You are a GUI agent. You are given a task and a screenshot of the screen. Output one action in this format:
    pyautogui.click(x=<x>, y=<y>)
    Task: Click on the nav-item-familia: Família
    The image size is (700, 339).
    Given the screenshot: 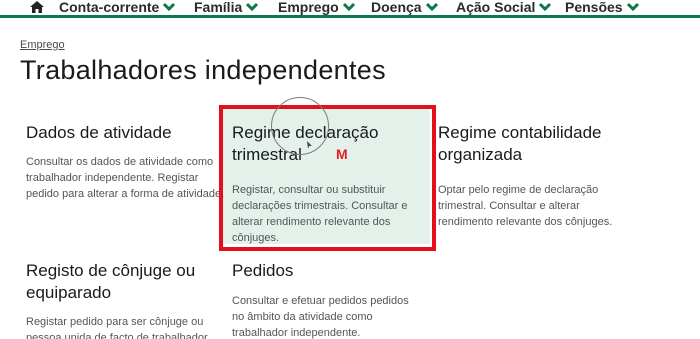 What is the action you would take?
    pyautogui.click(x=226, y=7)
    